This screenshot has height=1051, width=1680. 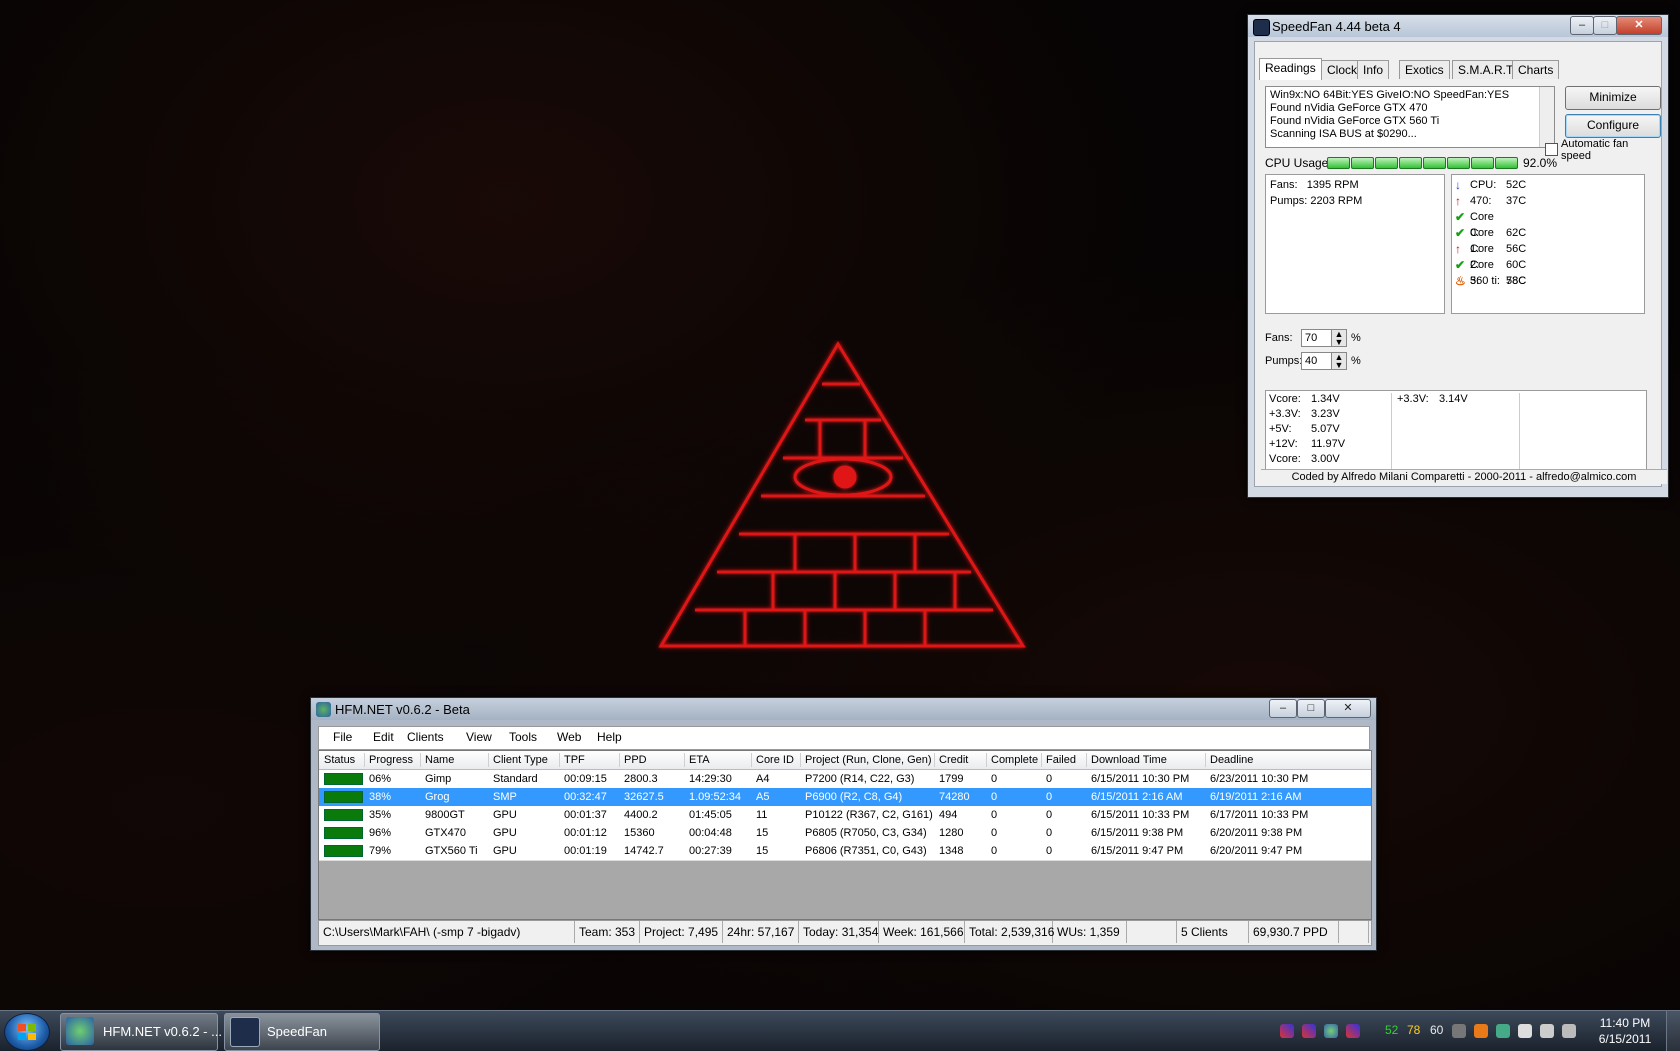 What do you see at coordinates (1525, 1031) in the screenshot?
I see `action-center-flag-icon` at bounding box center [1525, 1031].